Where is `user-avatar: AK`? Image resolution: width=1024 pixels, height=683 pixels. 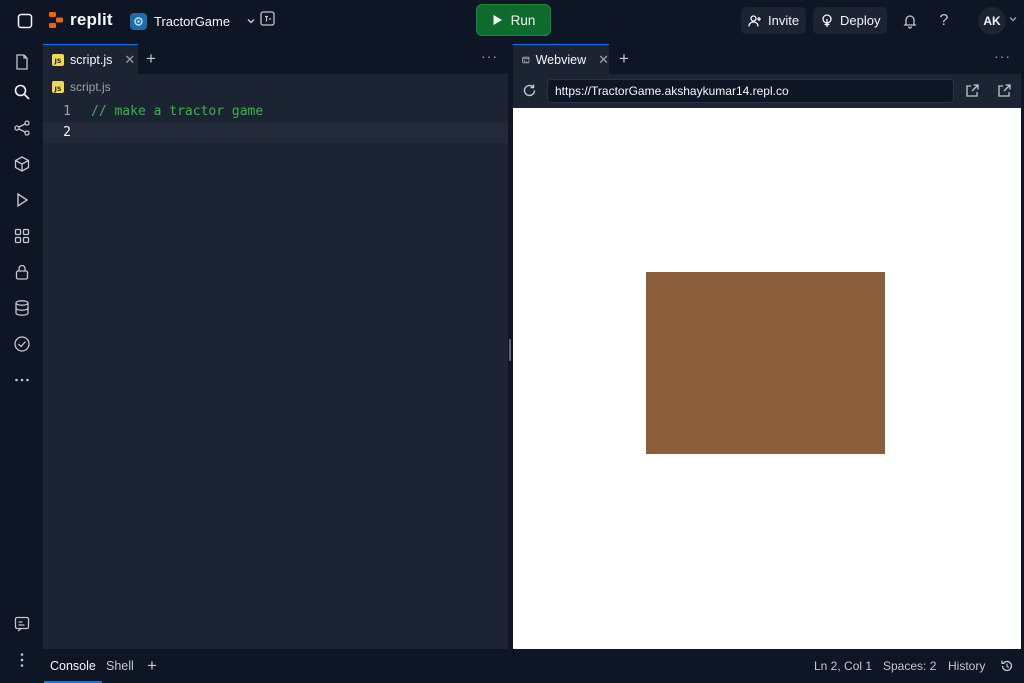 user-avatar: AK is located at coordinates (992, 21).